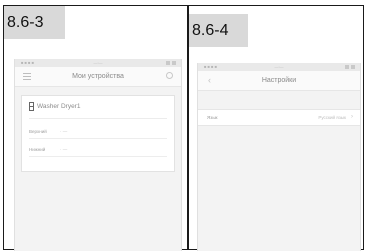 Image resolution: width=365 pixels, height=252 pixels. What do you see at coordinates (38, 131) in the screenshot?
I see `drum-name: Верхний` at bounding box center [38, 131].